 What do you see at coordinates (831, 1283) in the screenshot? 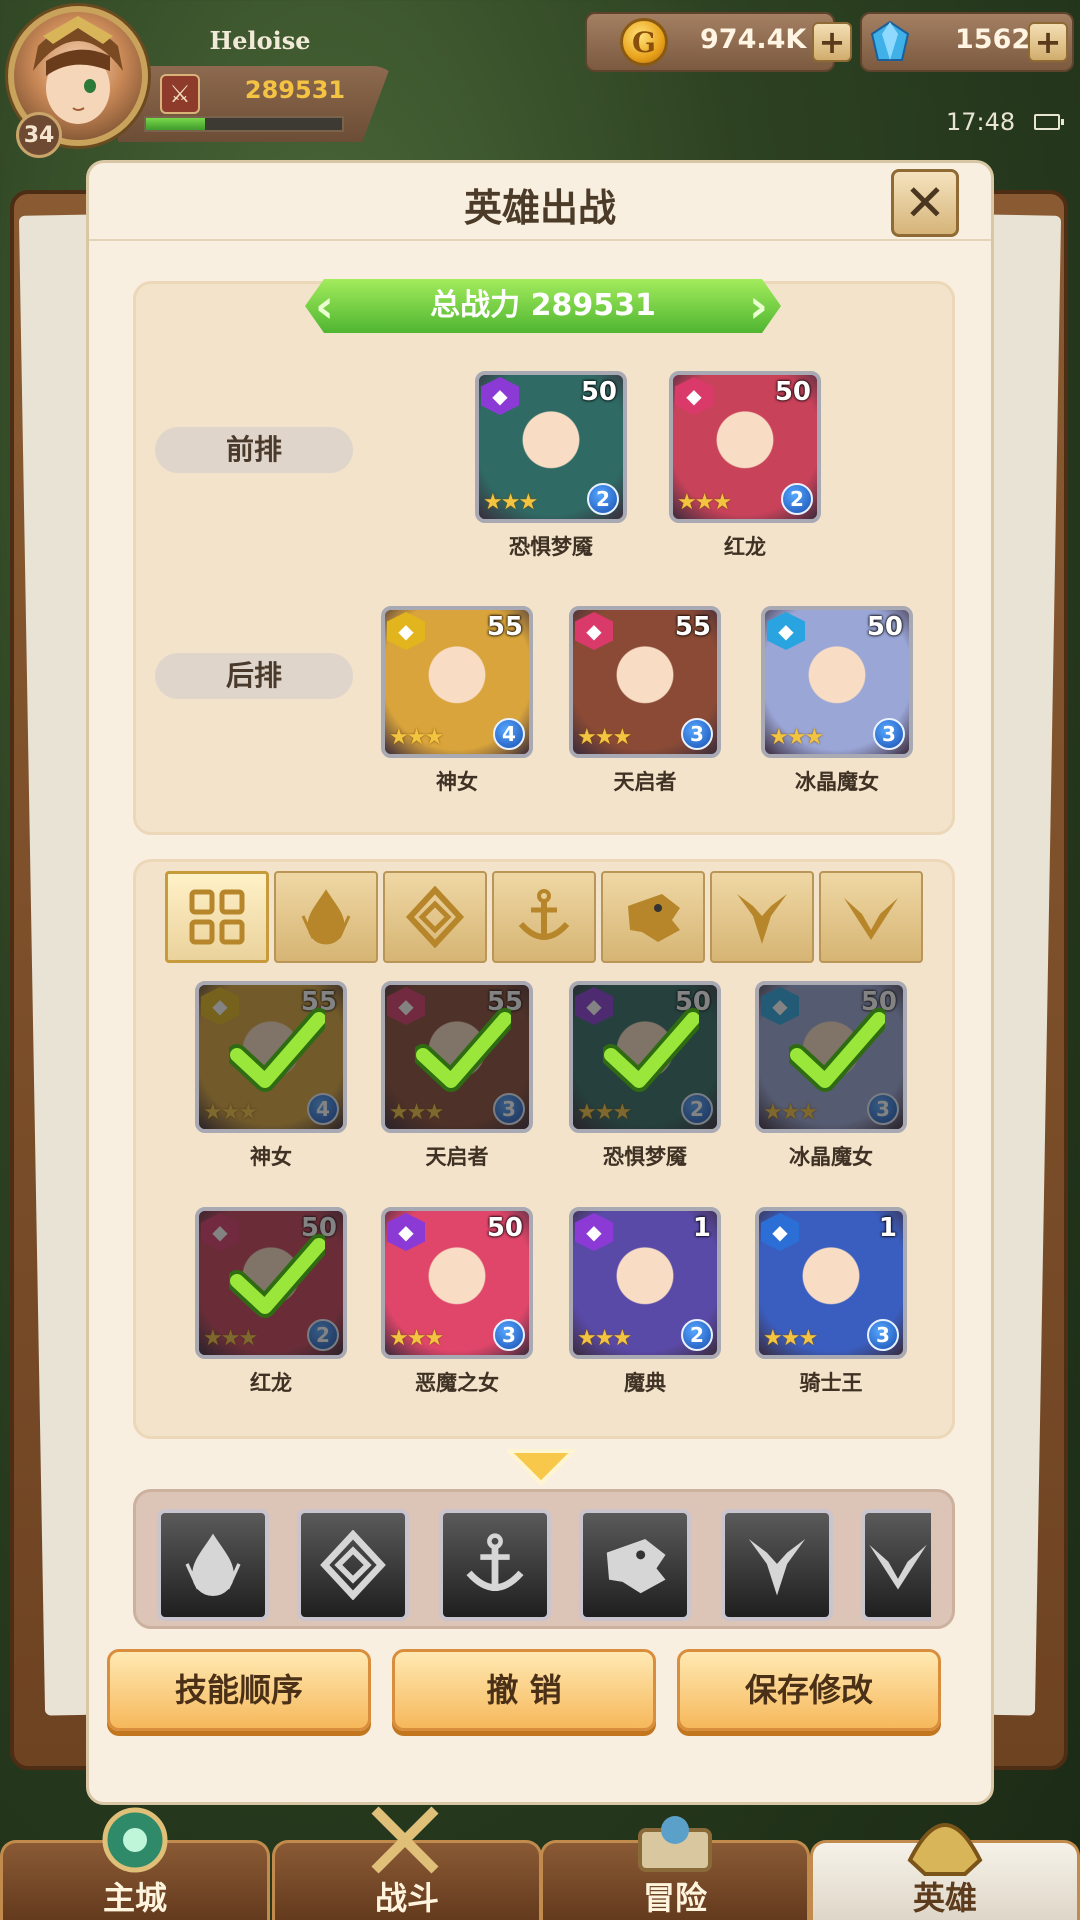
I see `hero-card: ◆ 1 ★★★ 3` at bounding box center [831, 1283].